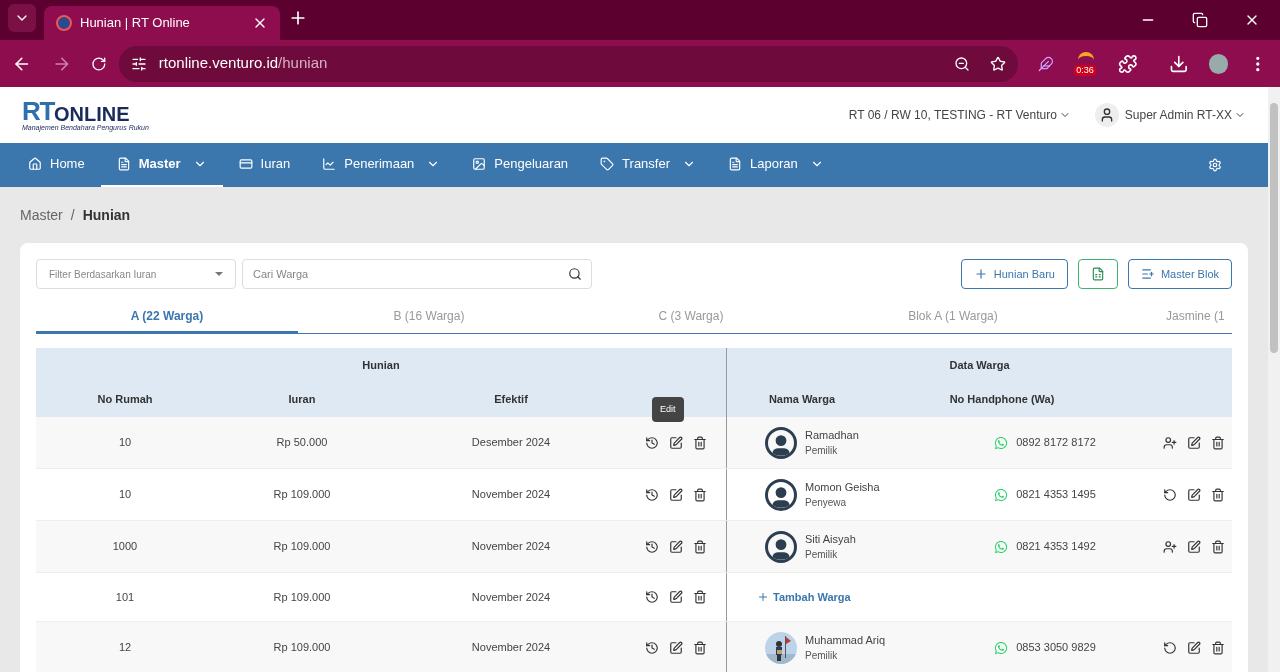 The width and height of the screenshot is (1280, 672). I want to click on restore-icon, so click(1200, 20).